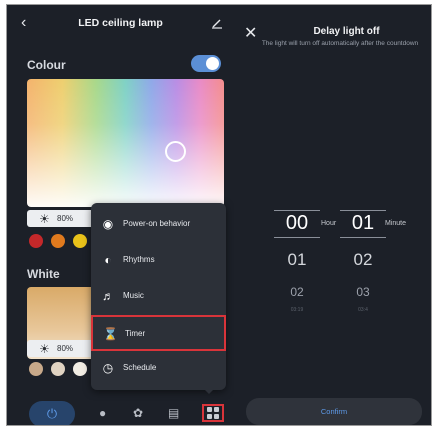 Image resolution: width=437 pixels, height=430 pixels. Describe the element at coordinates (396, 223) in the screenshot. I see `minute-unit-label: Minute` at that location.